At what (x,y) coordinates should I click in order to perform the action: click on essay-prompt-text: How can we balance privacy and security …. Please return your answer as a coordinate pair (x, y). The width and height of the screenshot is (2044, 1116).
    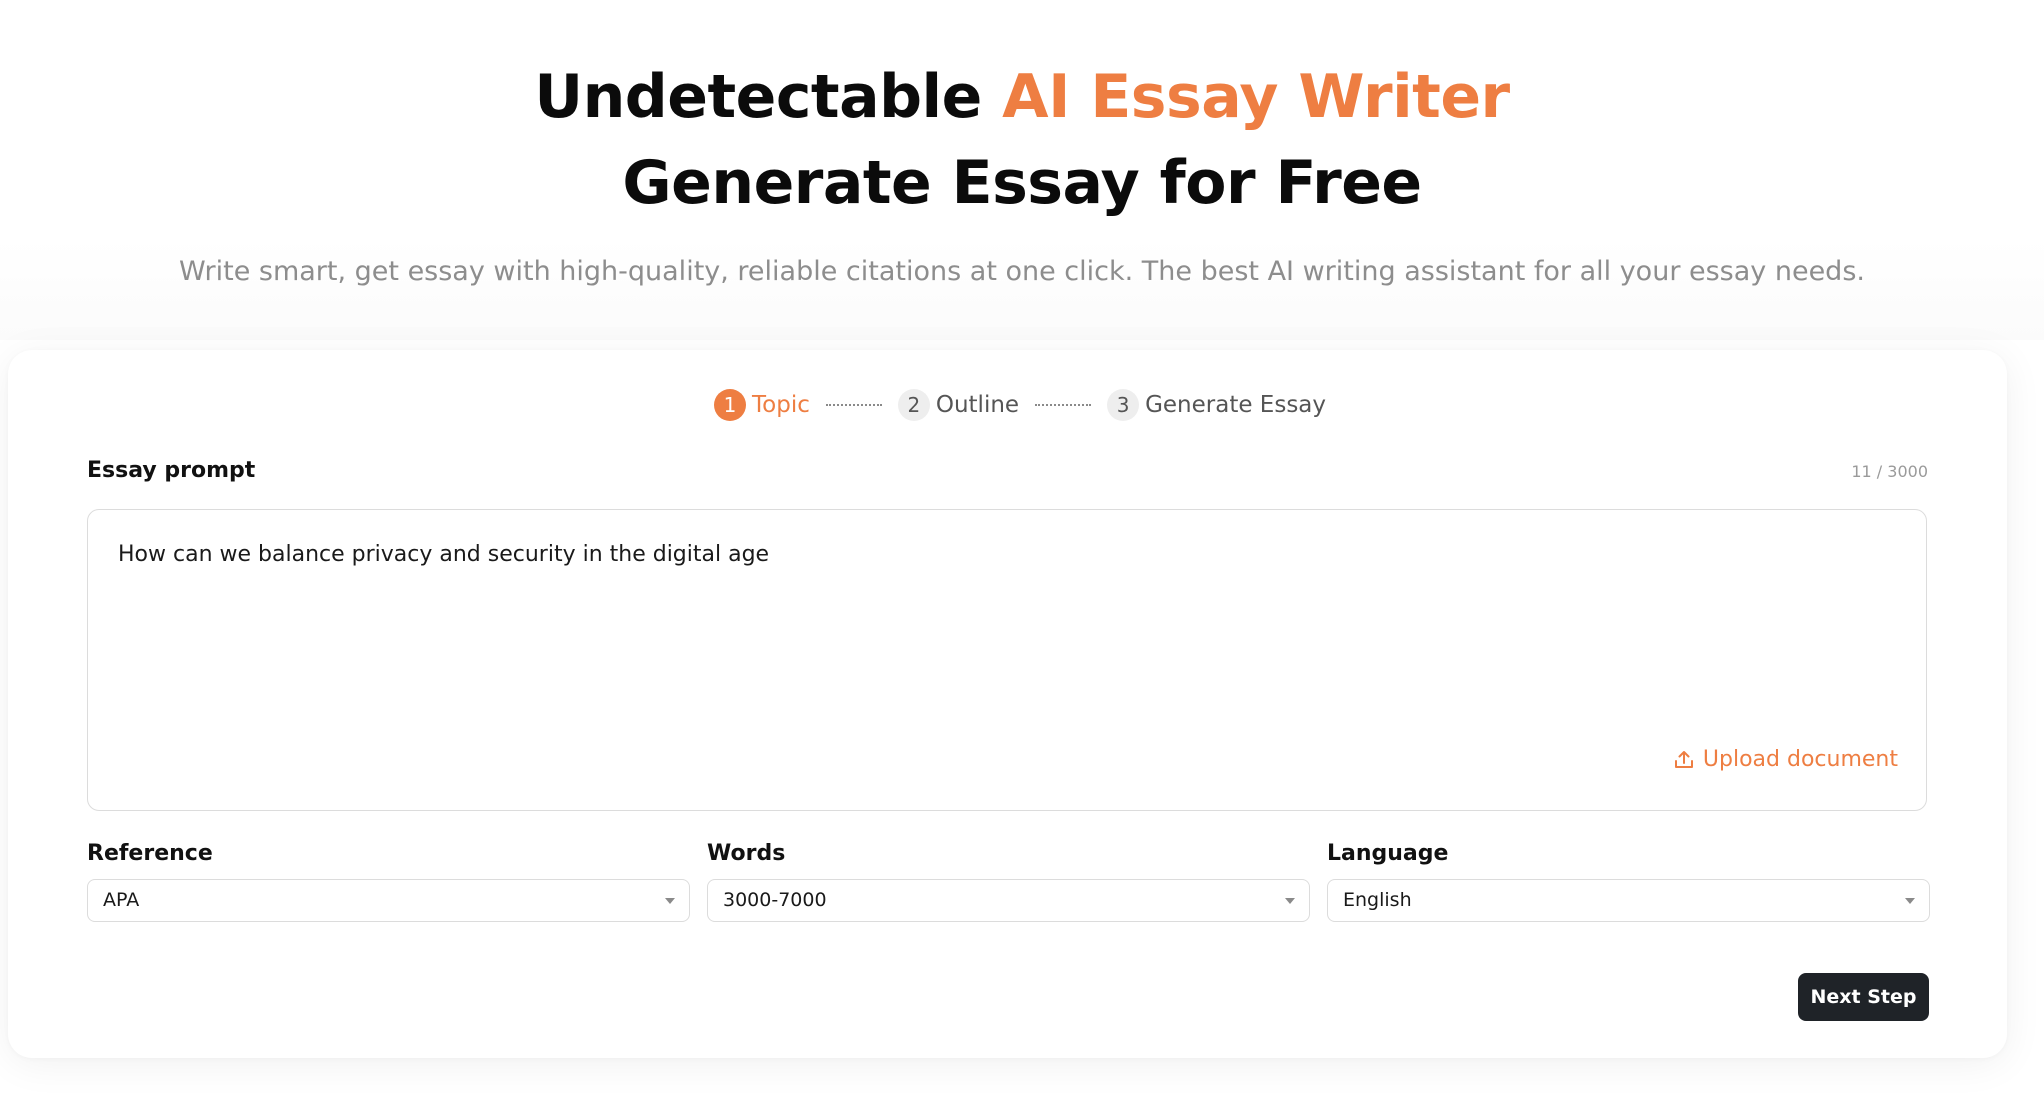
    Looking at the image, I should click on (444, 554).